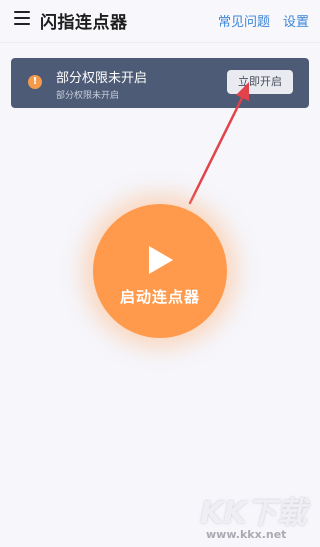 The width and height of the screenshot is (320, 547). Describe the element at coordinates (161, 260) in the screenshot. I see `play-icon` at that location.